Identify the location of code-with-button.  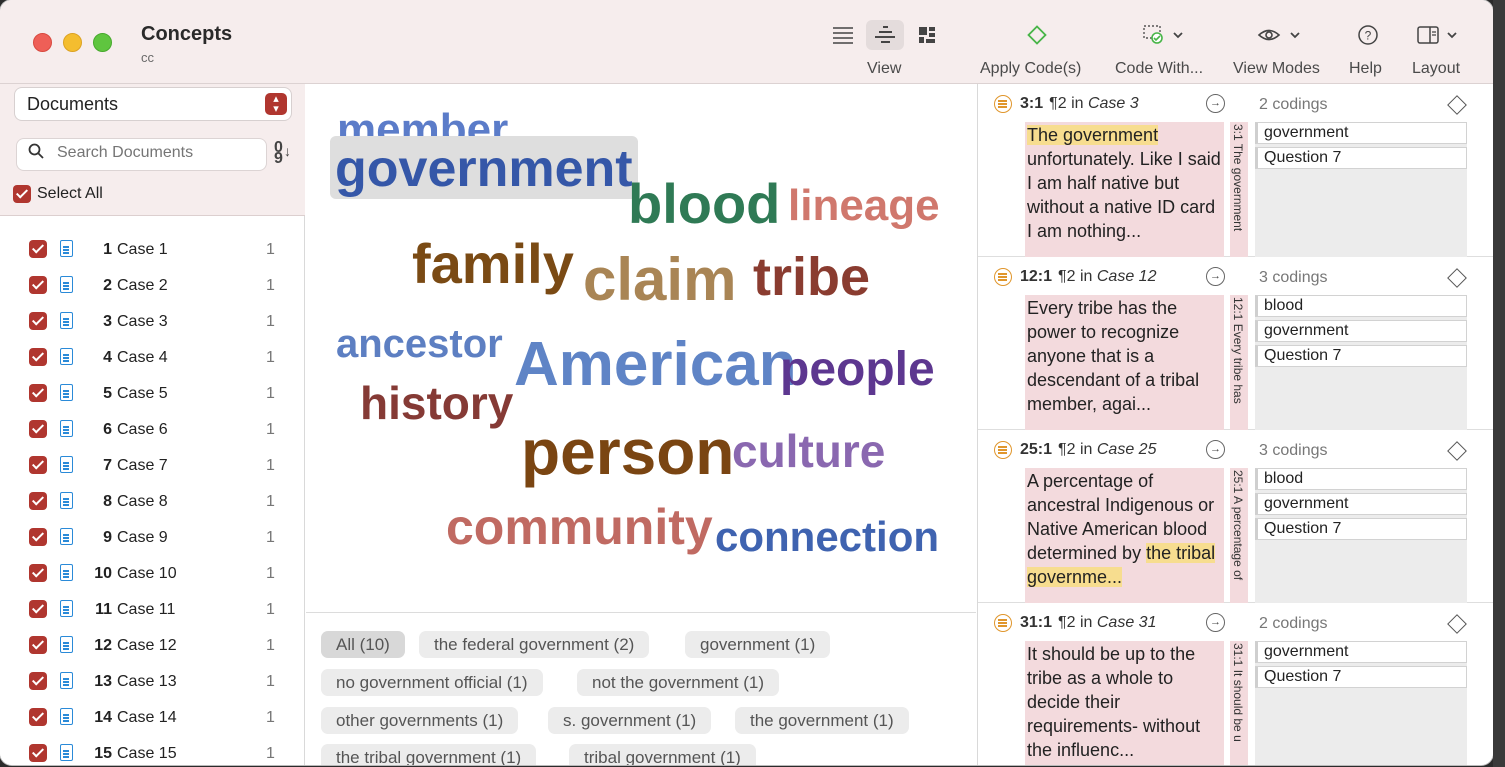
(1164, 38).